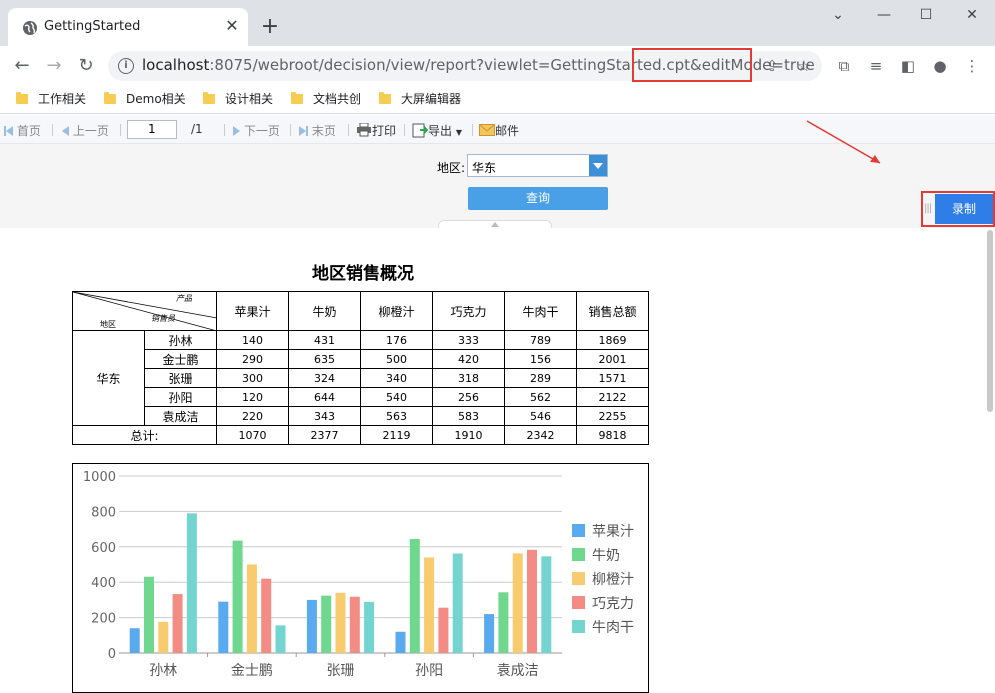  I want to click on y-tick-label: 400, so click(103, 583).